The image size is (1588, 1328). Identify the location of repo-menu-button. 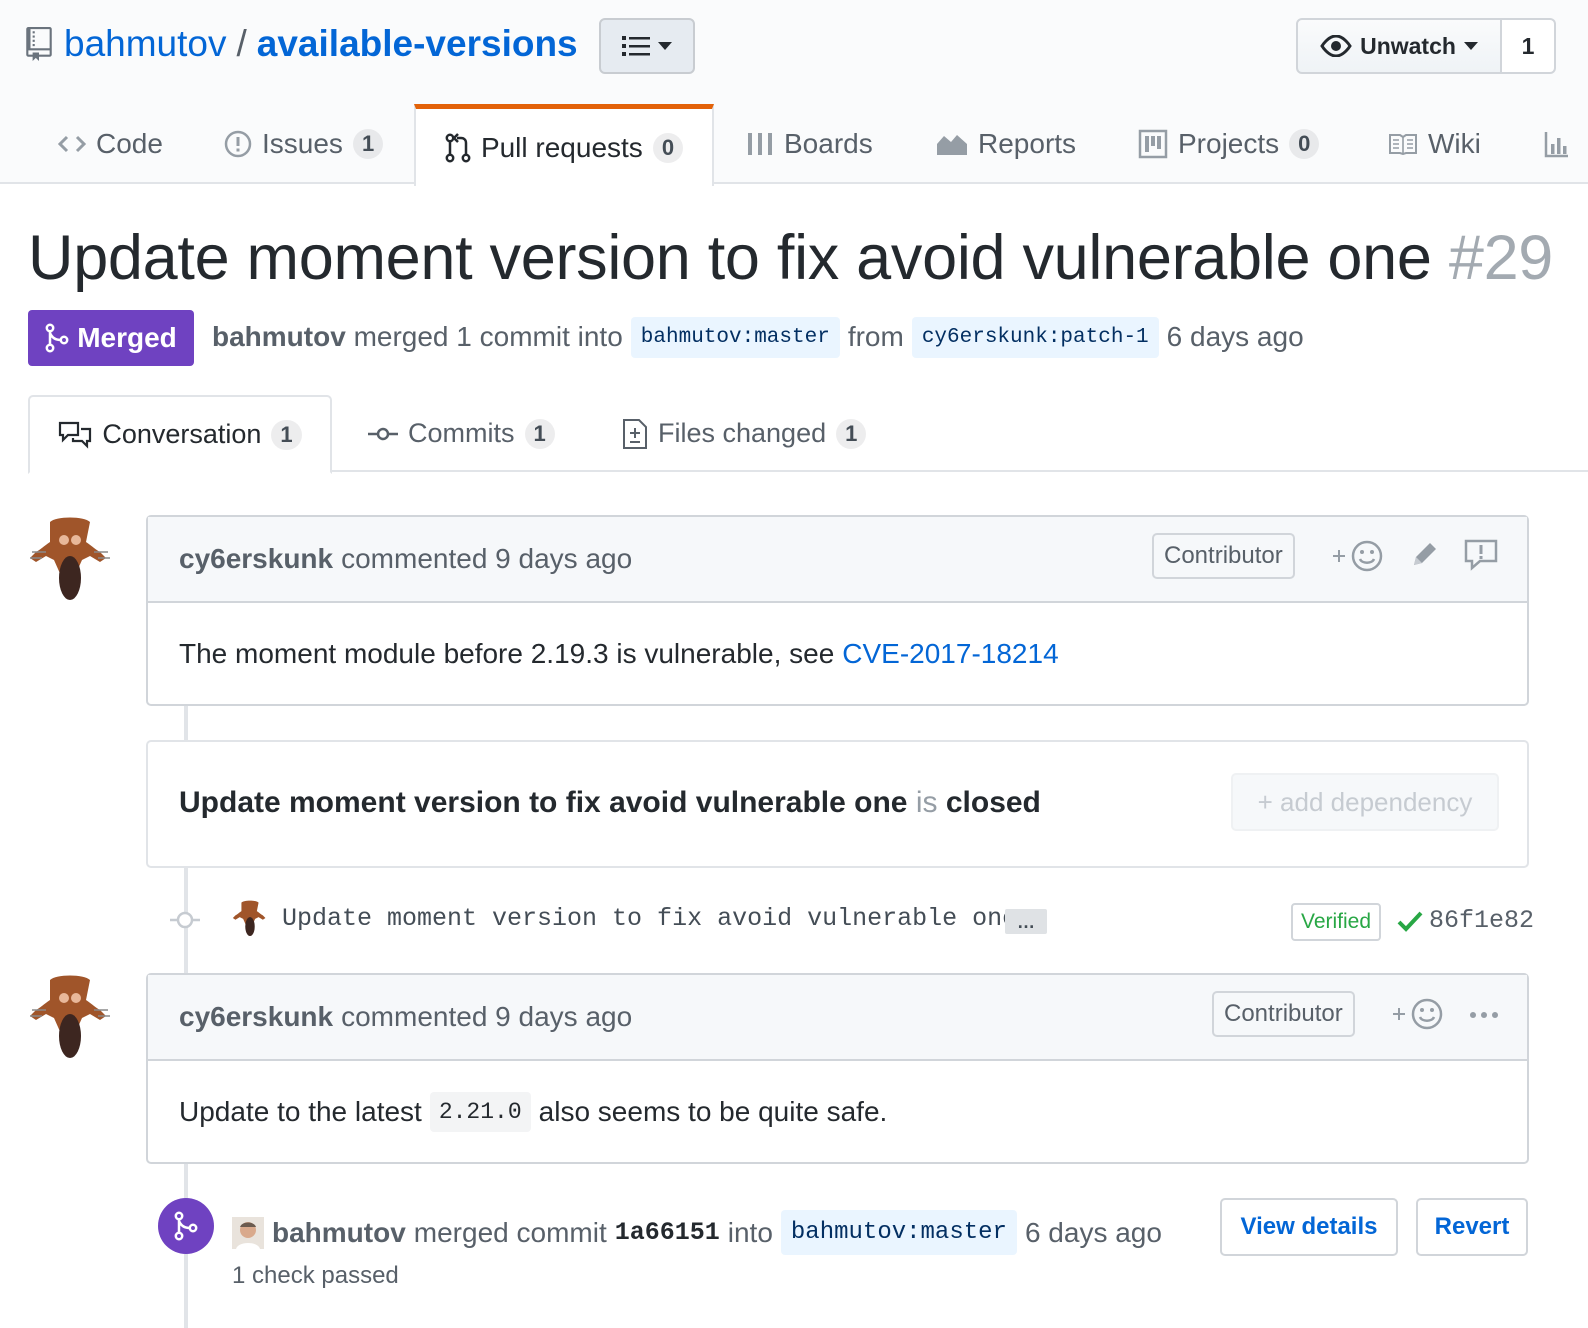
(647, 46).